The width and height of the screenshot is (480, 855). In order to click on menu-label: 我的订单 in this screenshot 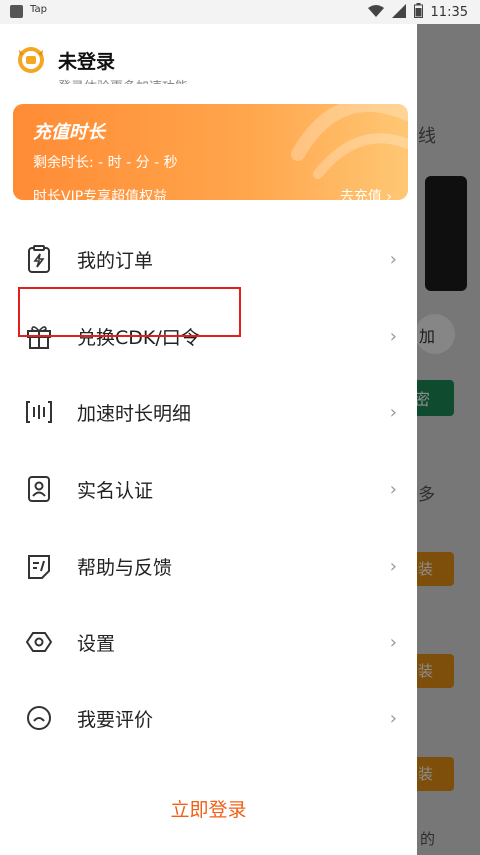, I will do `click(115, 260)`.